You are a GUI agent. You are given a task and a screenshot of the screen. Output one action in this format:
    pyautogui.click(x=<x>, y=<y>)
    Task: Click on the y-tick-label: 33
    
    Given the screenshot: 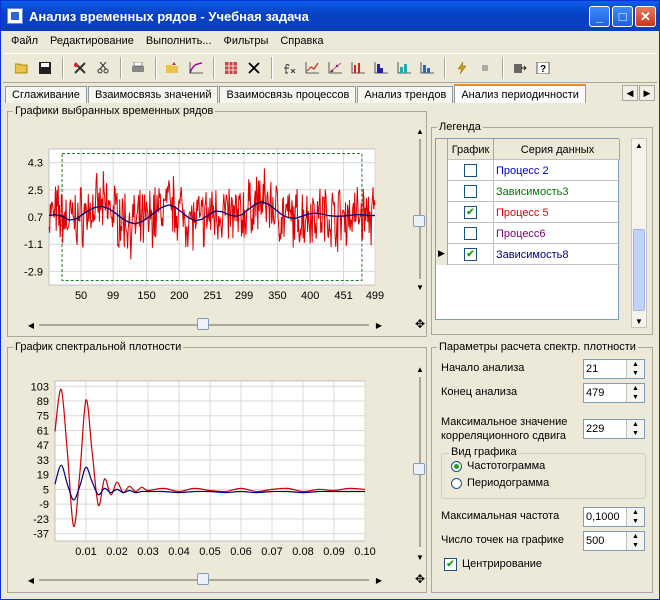 What is the action you would take?
    pyautogui.click(x=43, y=461)
    